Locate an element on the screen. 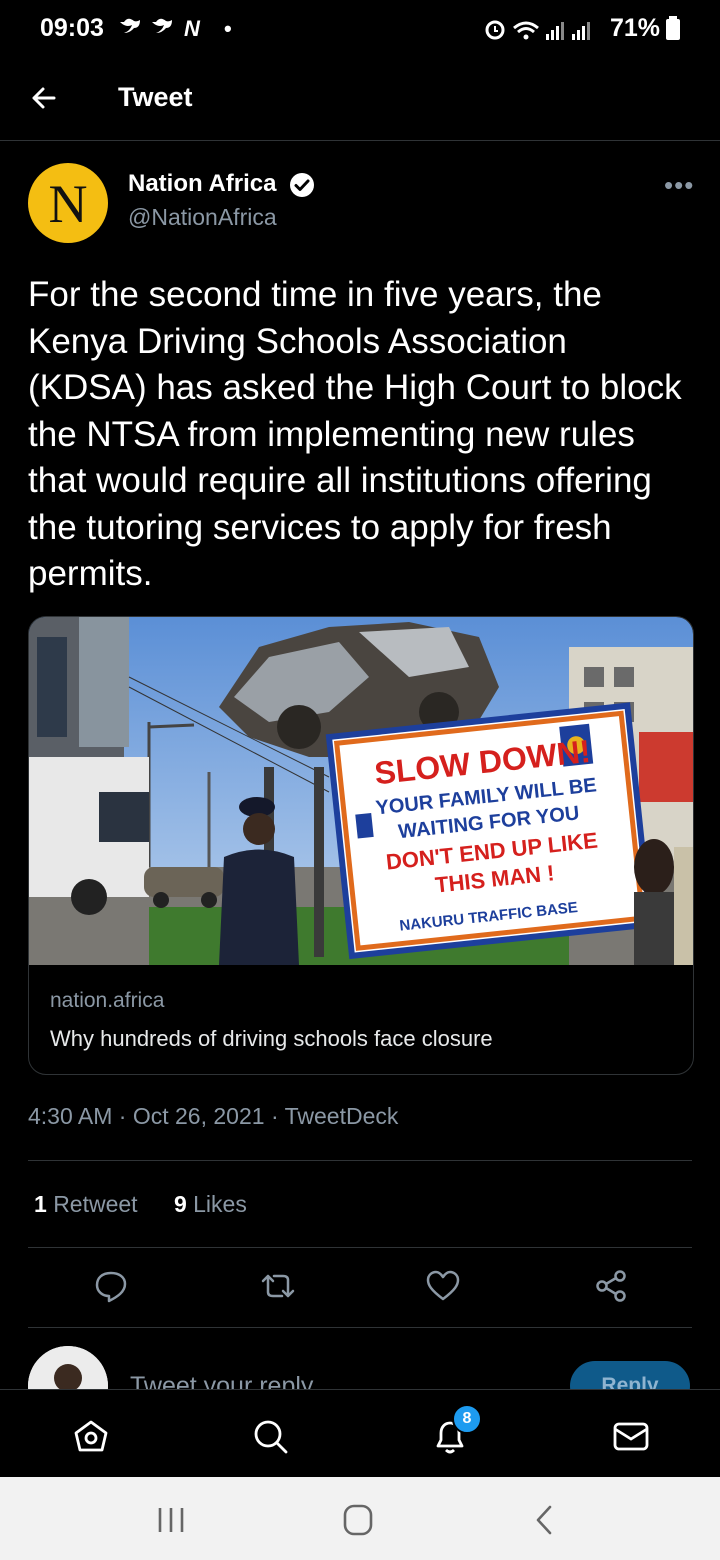 This screenshot has width=720, height=1560. retweets-count: 1 is located at coordinates (40, 1204).